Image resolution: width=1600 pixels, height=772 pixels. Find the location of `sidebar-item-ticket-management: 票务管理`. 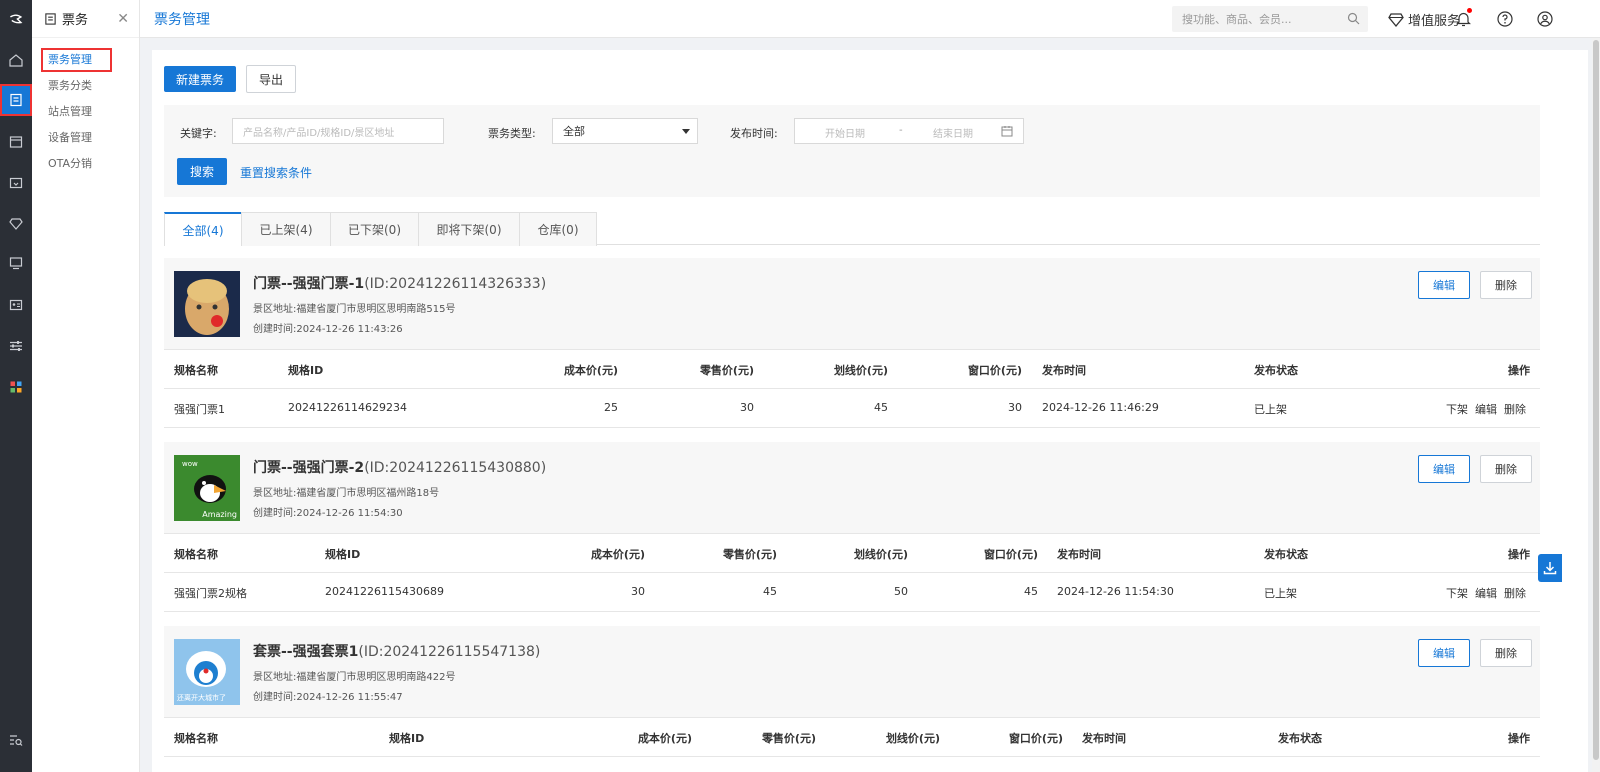

sidebar-item-ticket-management: 票务管理 is located at coordinates (85, 61).